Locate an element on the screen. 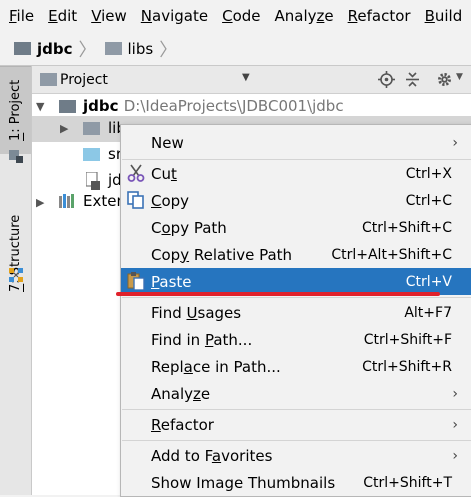  tree-node-path: D:\IdeaProjects\JDBC001\jdbc is located at coordinates (233, 106).